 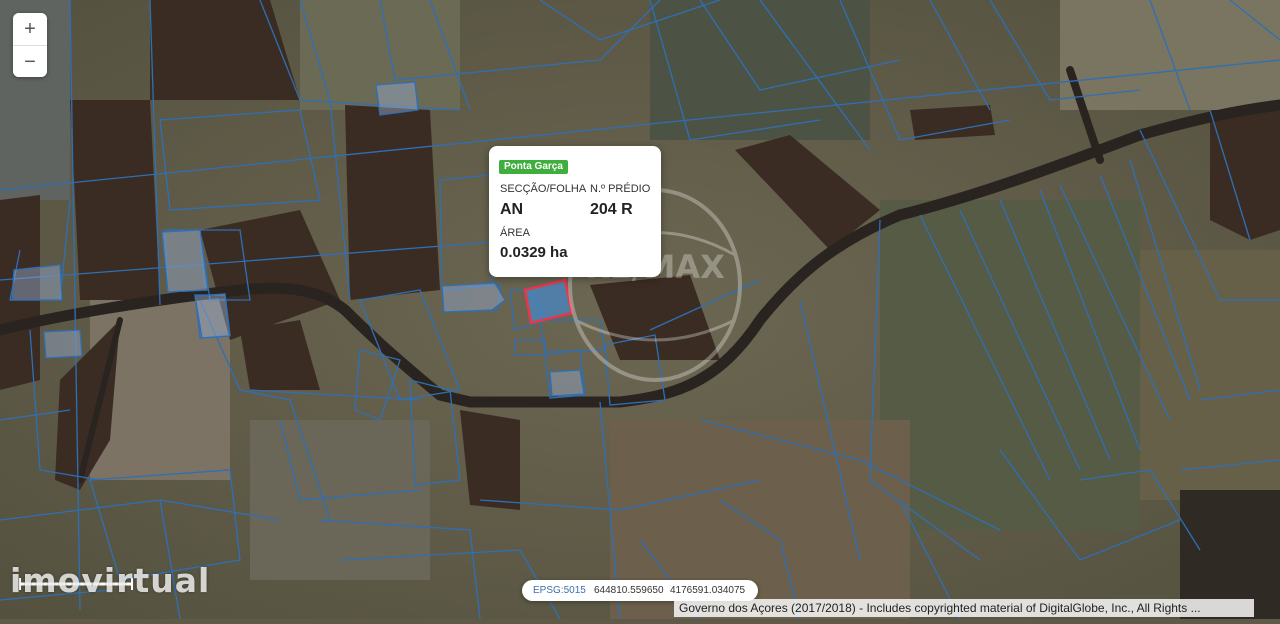 What do you see at coordinates (30, 29) in the screenshot?
I see `zoom-in-button: +` at bounding box center [30, 29].